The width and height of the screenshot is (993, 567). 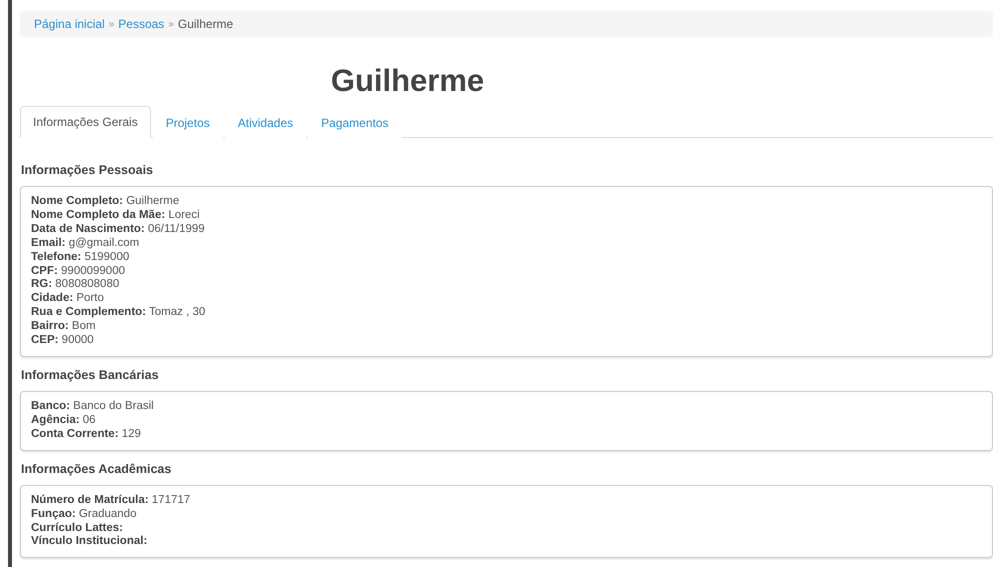 What do you see at coordinates (90, 375) in the screenshot?
I see `section-heading: Informações Bancárias` at bounding box center [90, 375].